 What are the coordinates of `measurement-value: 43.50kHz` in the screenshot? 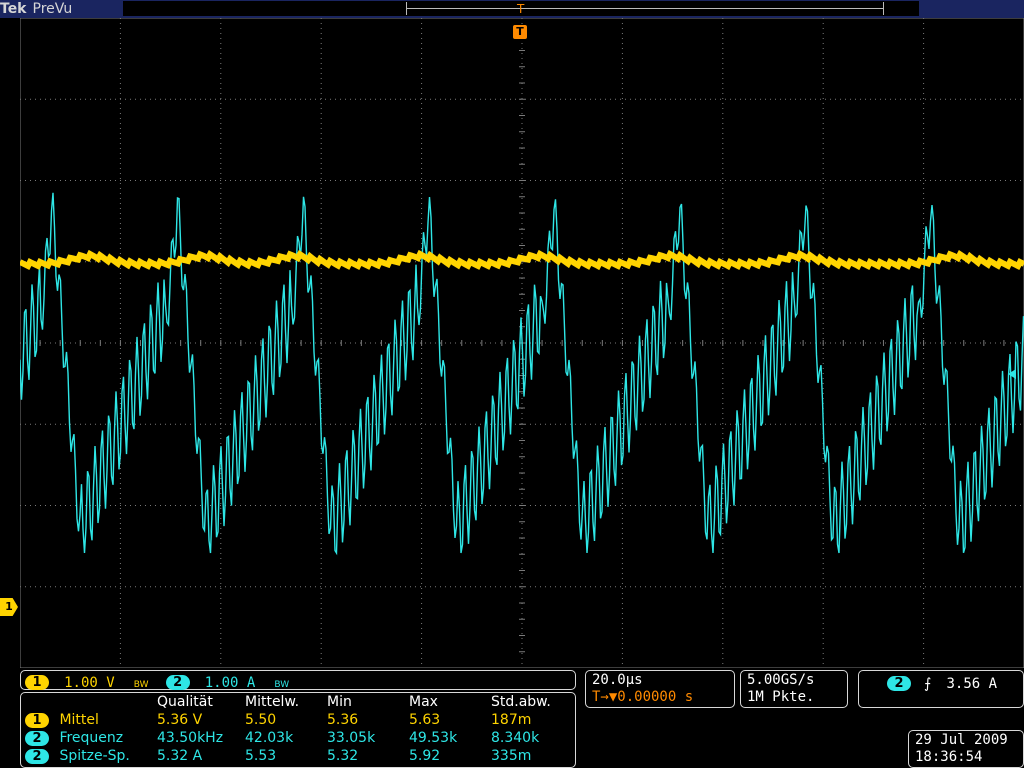 It's located at (190, 738).